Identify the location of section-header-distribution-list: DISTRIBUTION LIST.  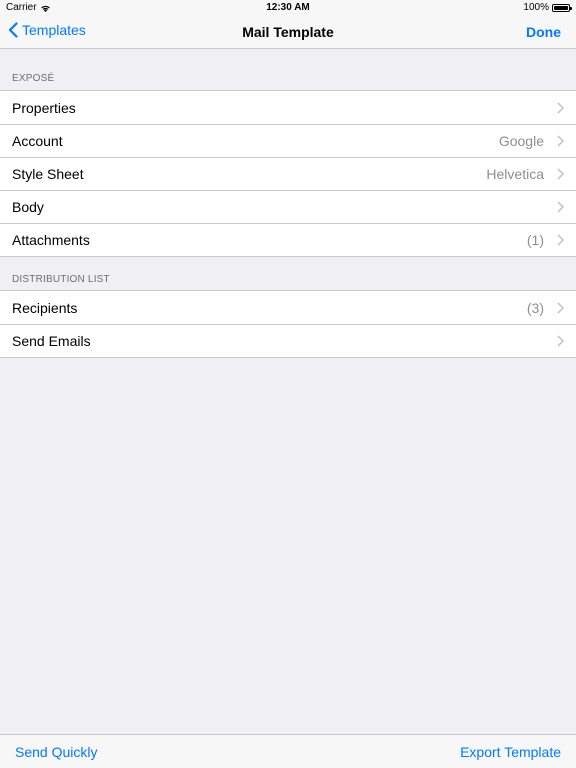
(61, 279).